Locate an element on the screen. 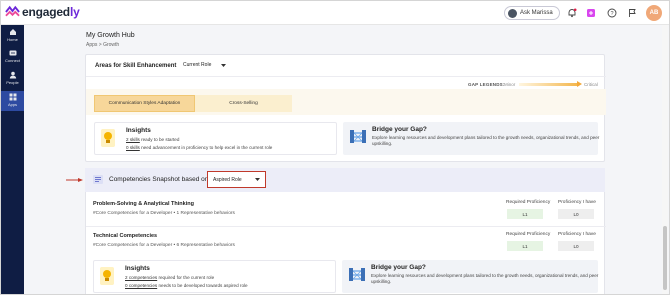 The image size is (670, 295). list-icon is located at coordinates (98, 179).